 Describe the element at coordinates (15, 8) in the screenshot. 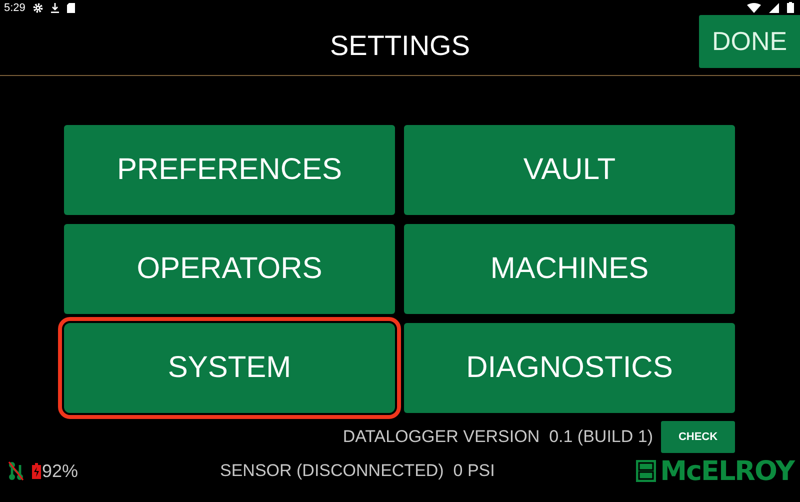

I see `clock: 5:29` at that location.